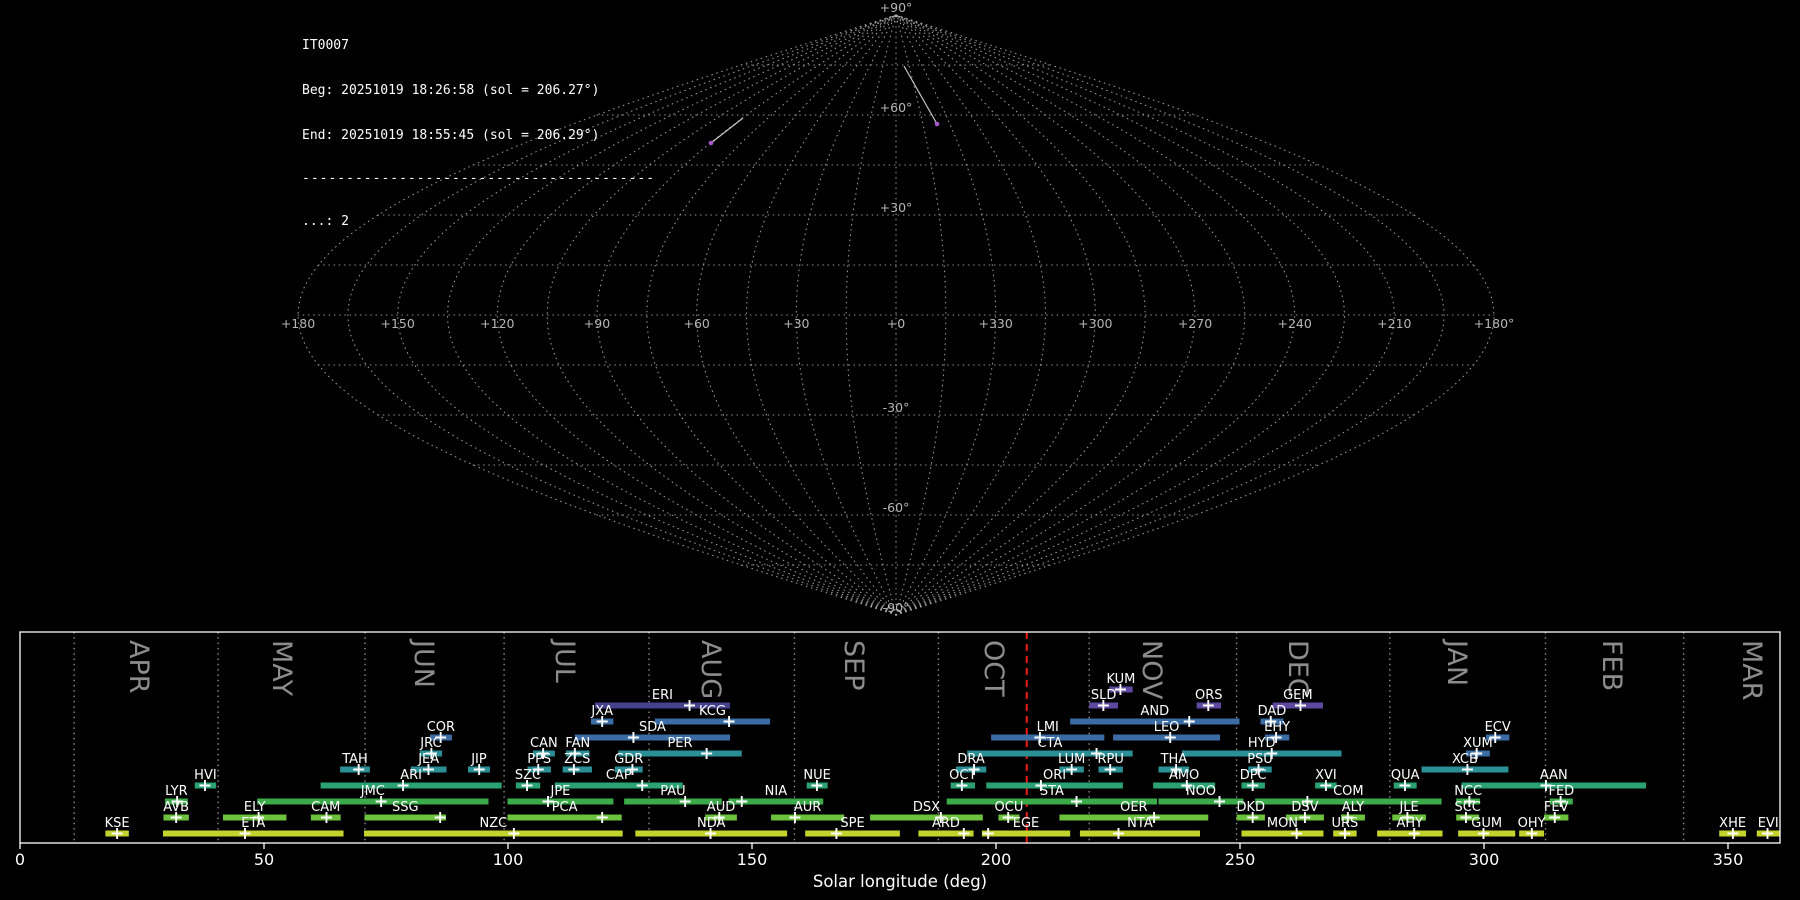  What do you see at coordinates (852, 823) in the screenshot?
I see `shower-label-SPE: SPE` at bounding box center [852, 823].